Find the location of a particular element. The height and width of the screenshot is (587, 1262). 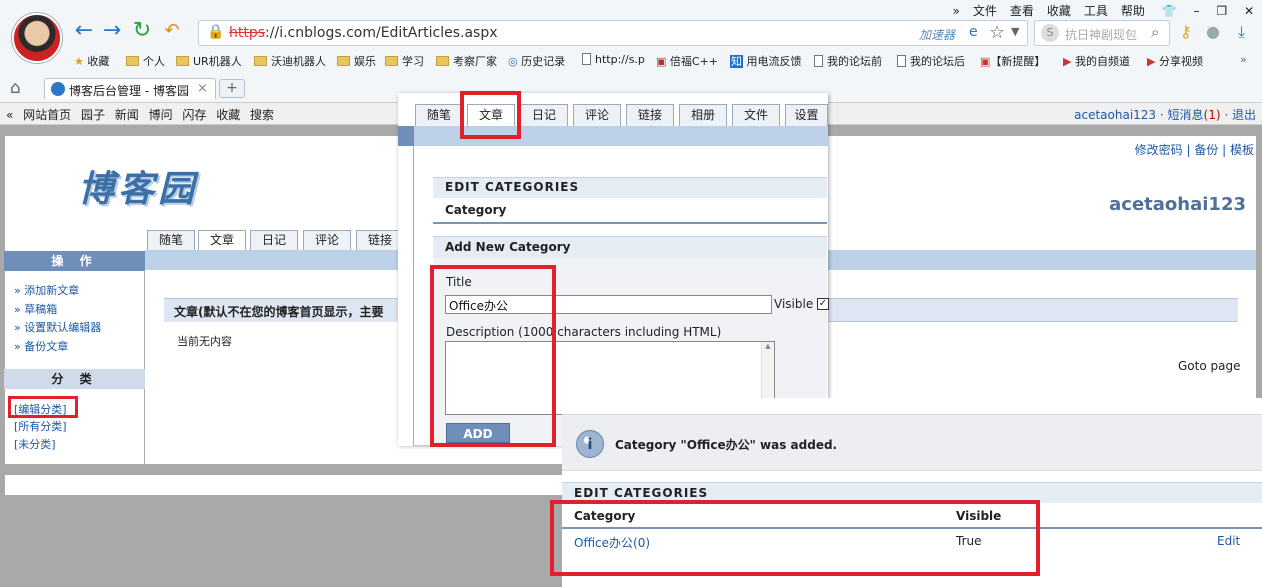

bookmark-item: ▶ 分享视频 is located at coordinates (1175, 61).